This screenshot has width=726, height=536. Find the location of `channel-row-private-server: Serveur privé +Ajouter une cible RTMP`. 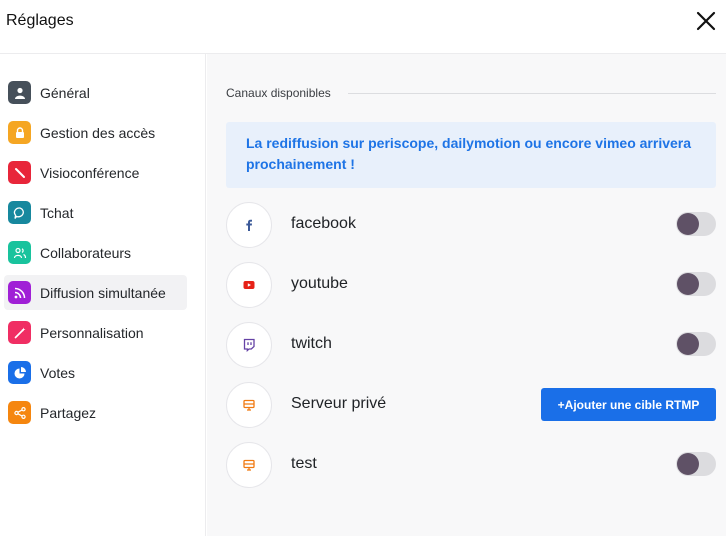

channel-row-private-server: Serveur privé +Ajouter une cible RTMP is located at coordinates (471, 406).